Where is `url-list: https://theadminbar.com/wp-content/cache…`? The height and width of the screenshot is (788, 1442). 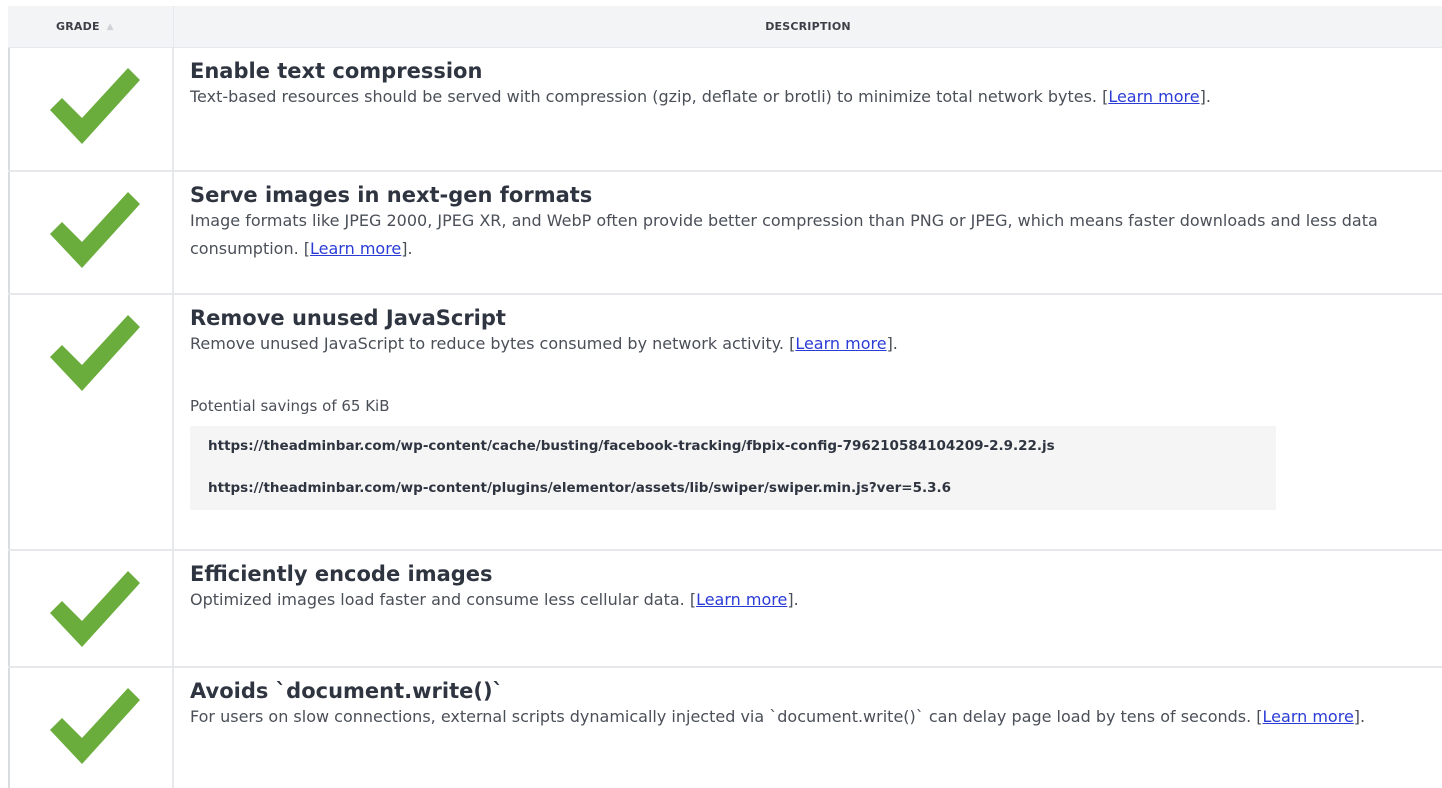
url-list: https://theadminbar.com/wp-content/cache… is located at coordinates (733, 468).